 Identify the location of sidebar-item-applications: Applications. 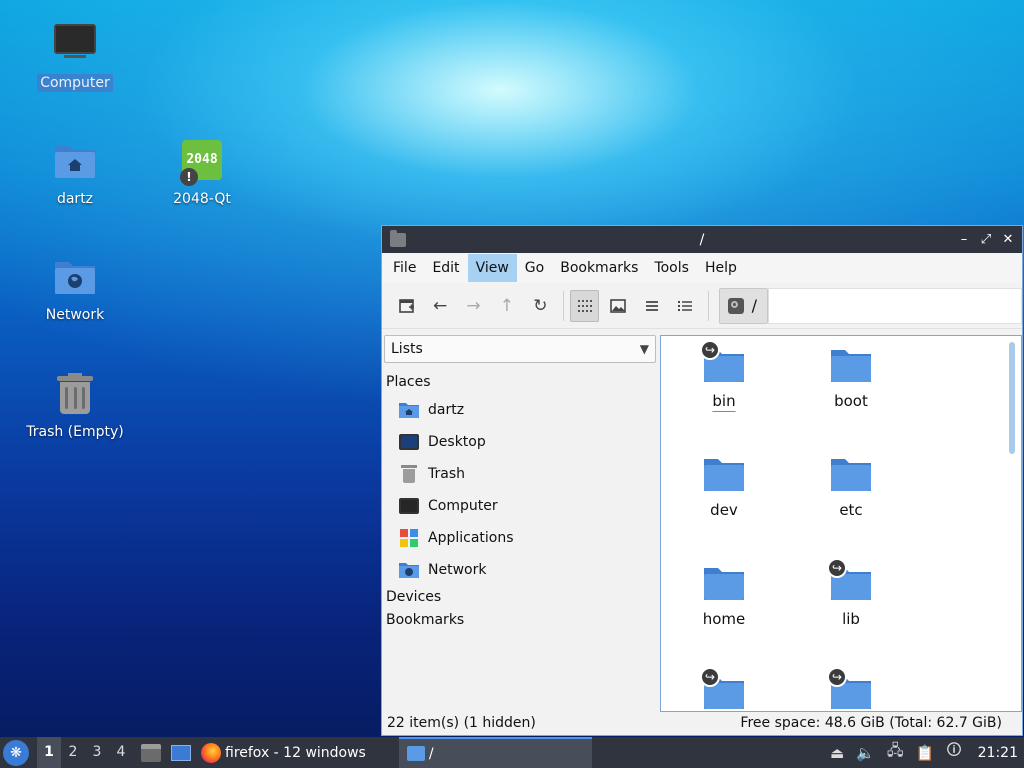
(521, 538).